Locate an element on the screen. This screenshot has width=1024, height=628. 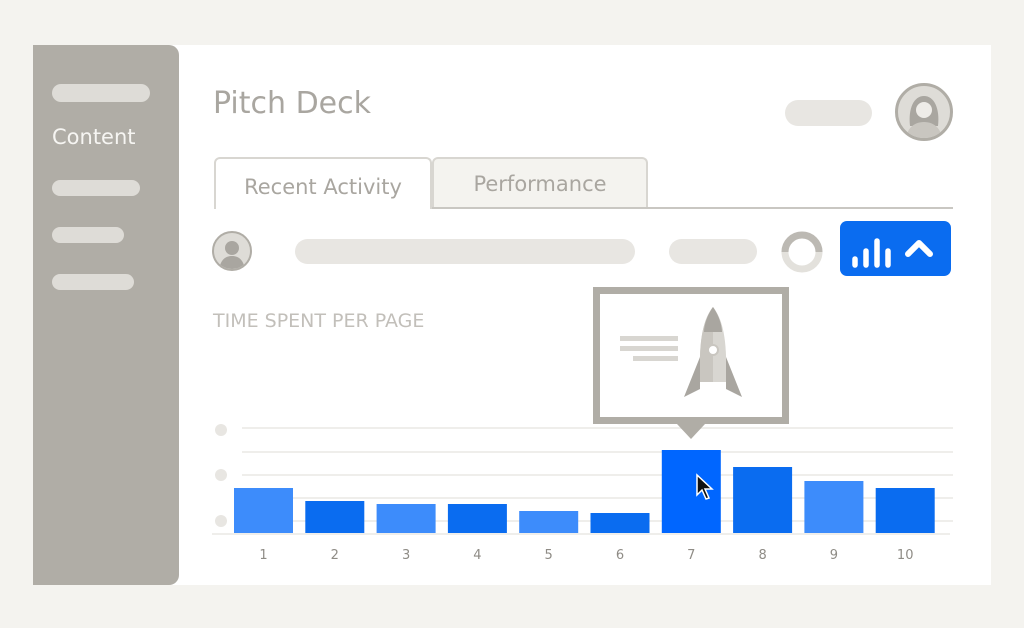
x-tick-label: 3 is located at coordinates (406, 555).